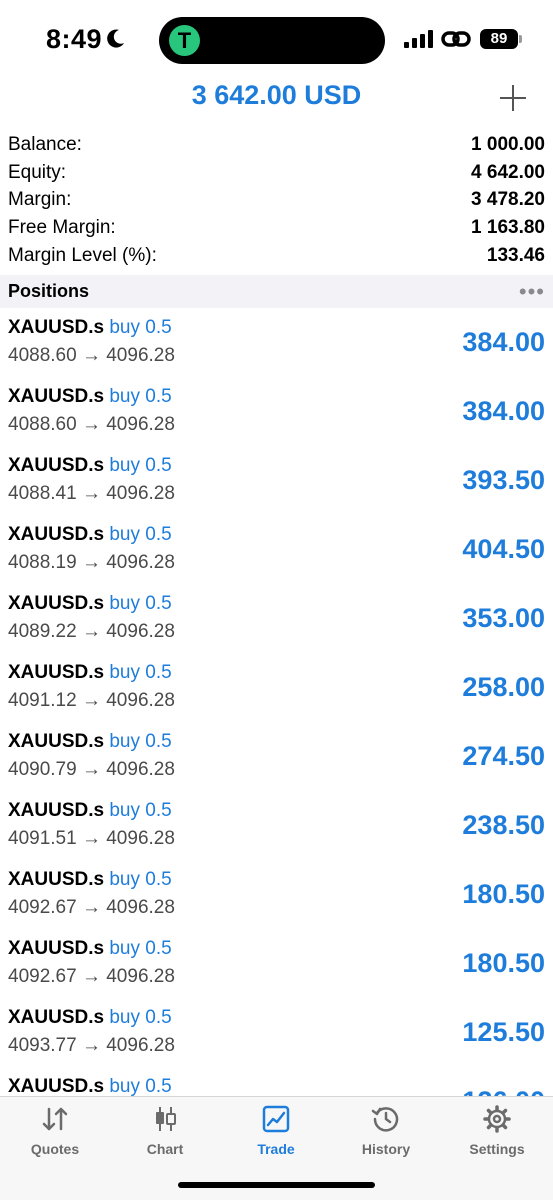  Describe the element at coordinates (165, 1149) in the screenshot. I see `tab-label: Chart` at that location.